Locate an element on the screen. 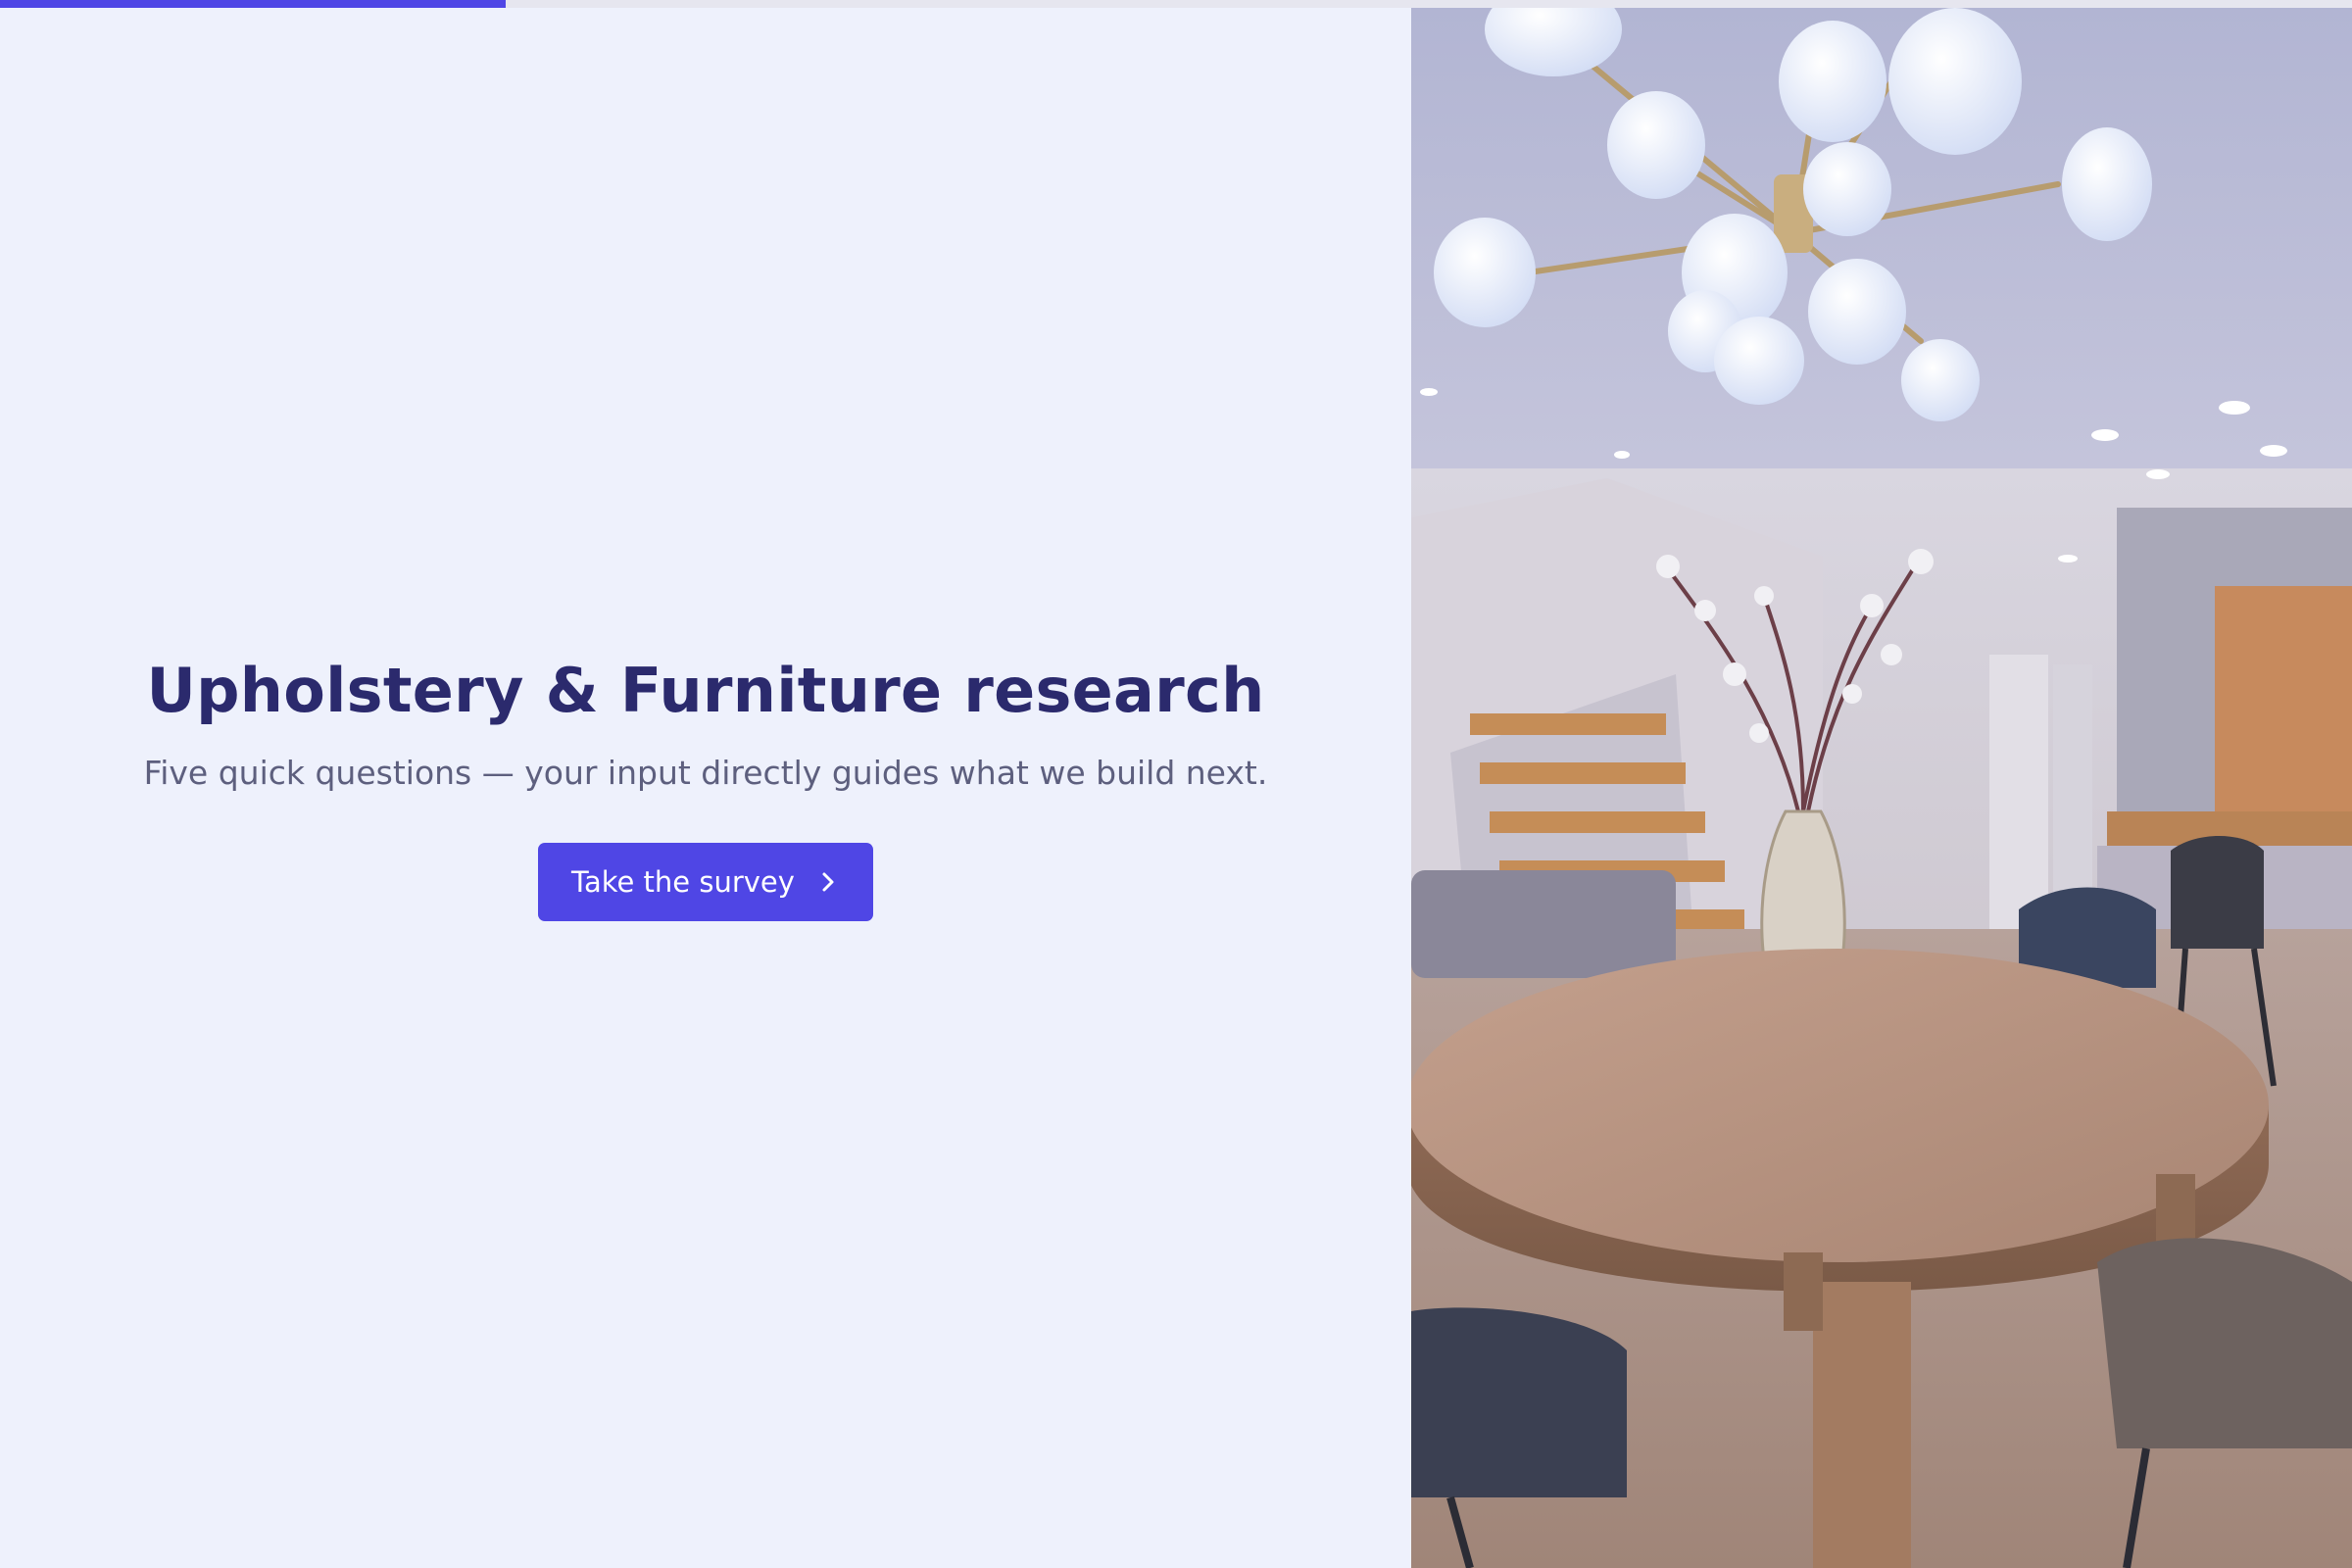  take-survey-button: Take the survey is located at coordinates (705, 882).